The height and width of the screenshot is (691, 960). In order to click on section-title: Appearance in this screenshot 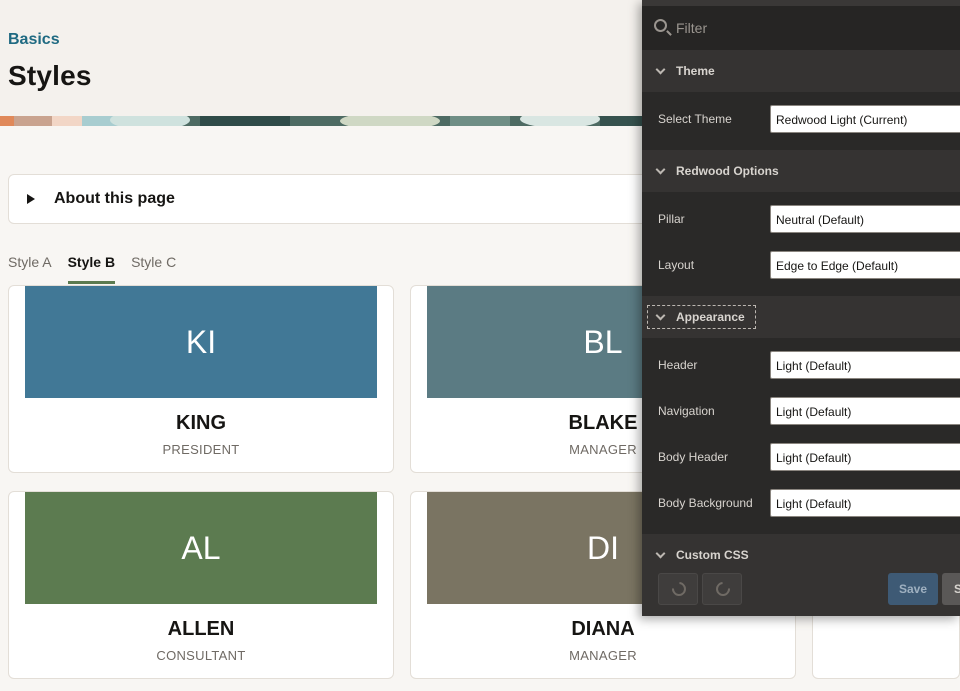, I will do `click(710, 317)`.